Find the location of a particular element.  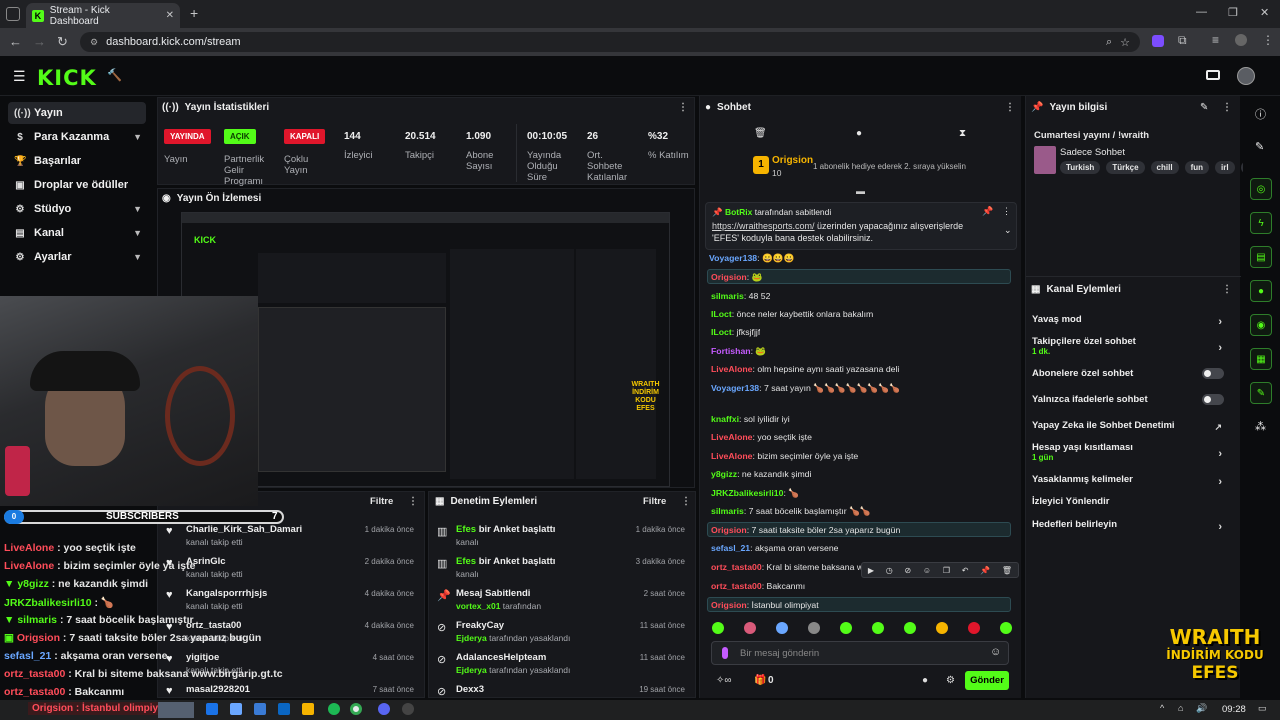

tag: irl is located at coordinates (1225, 167).